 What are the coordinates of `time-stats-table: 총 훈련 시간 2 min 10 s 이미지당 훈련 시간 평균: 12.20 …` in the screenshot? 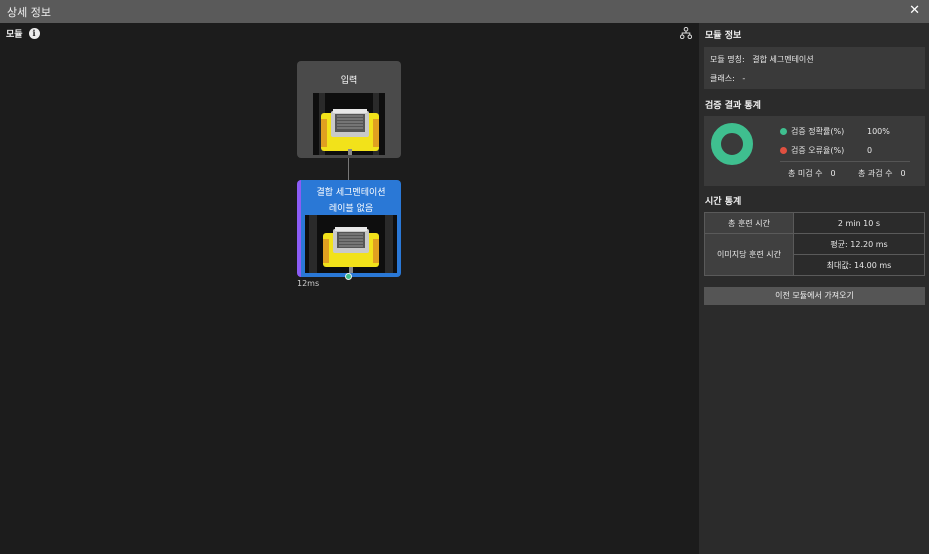 It's located at (814, 244).